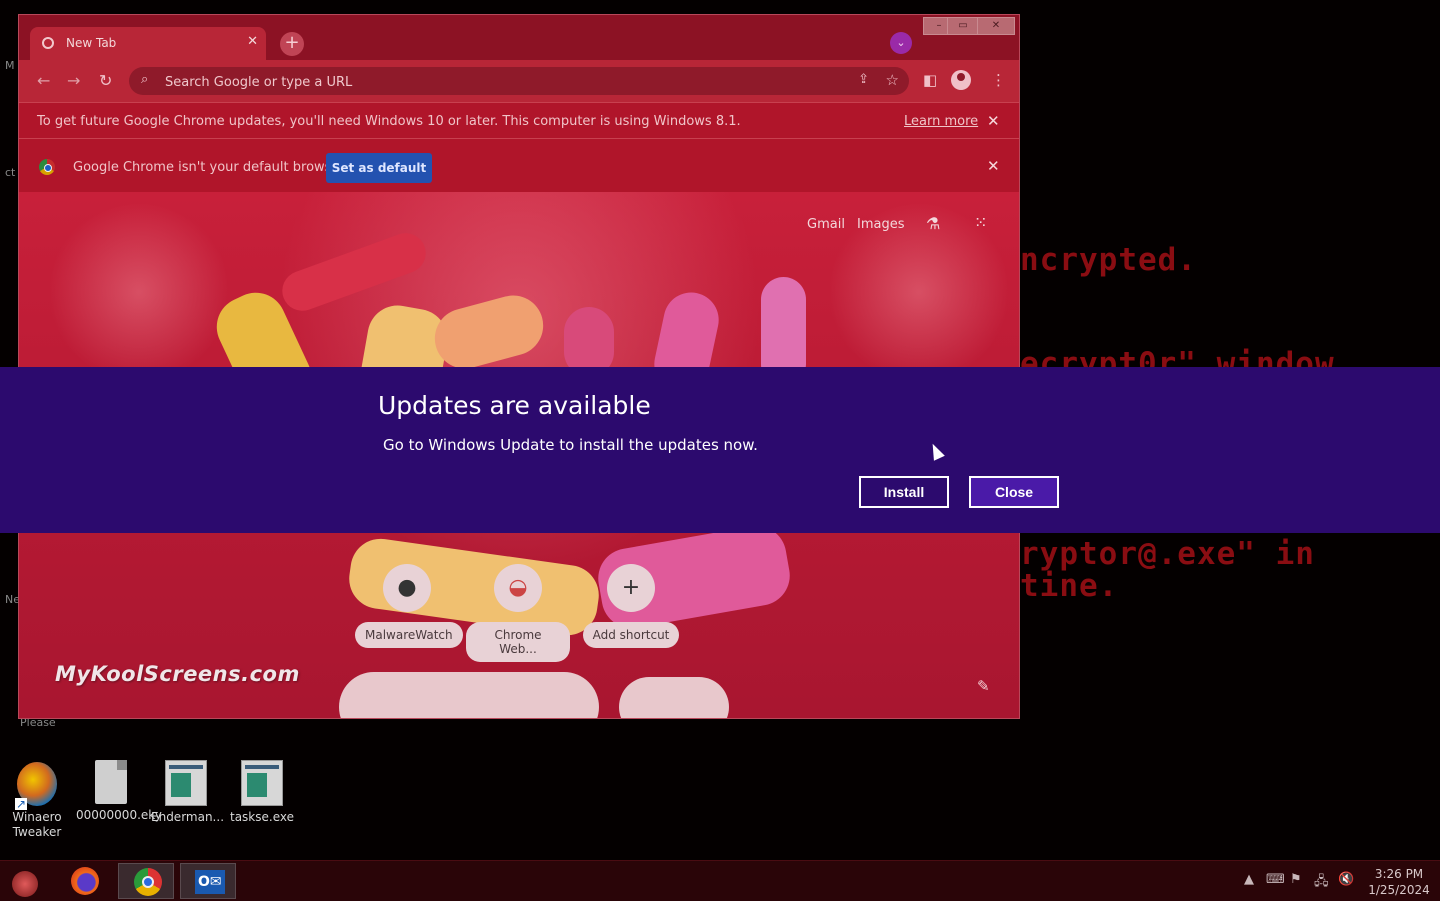 This screenshot has height=901, width=1440. I want to click on maximize-button: ▭, so click(963, 26).